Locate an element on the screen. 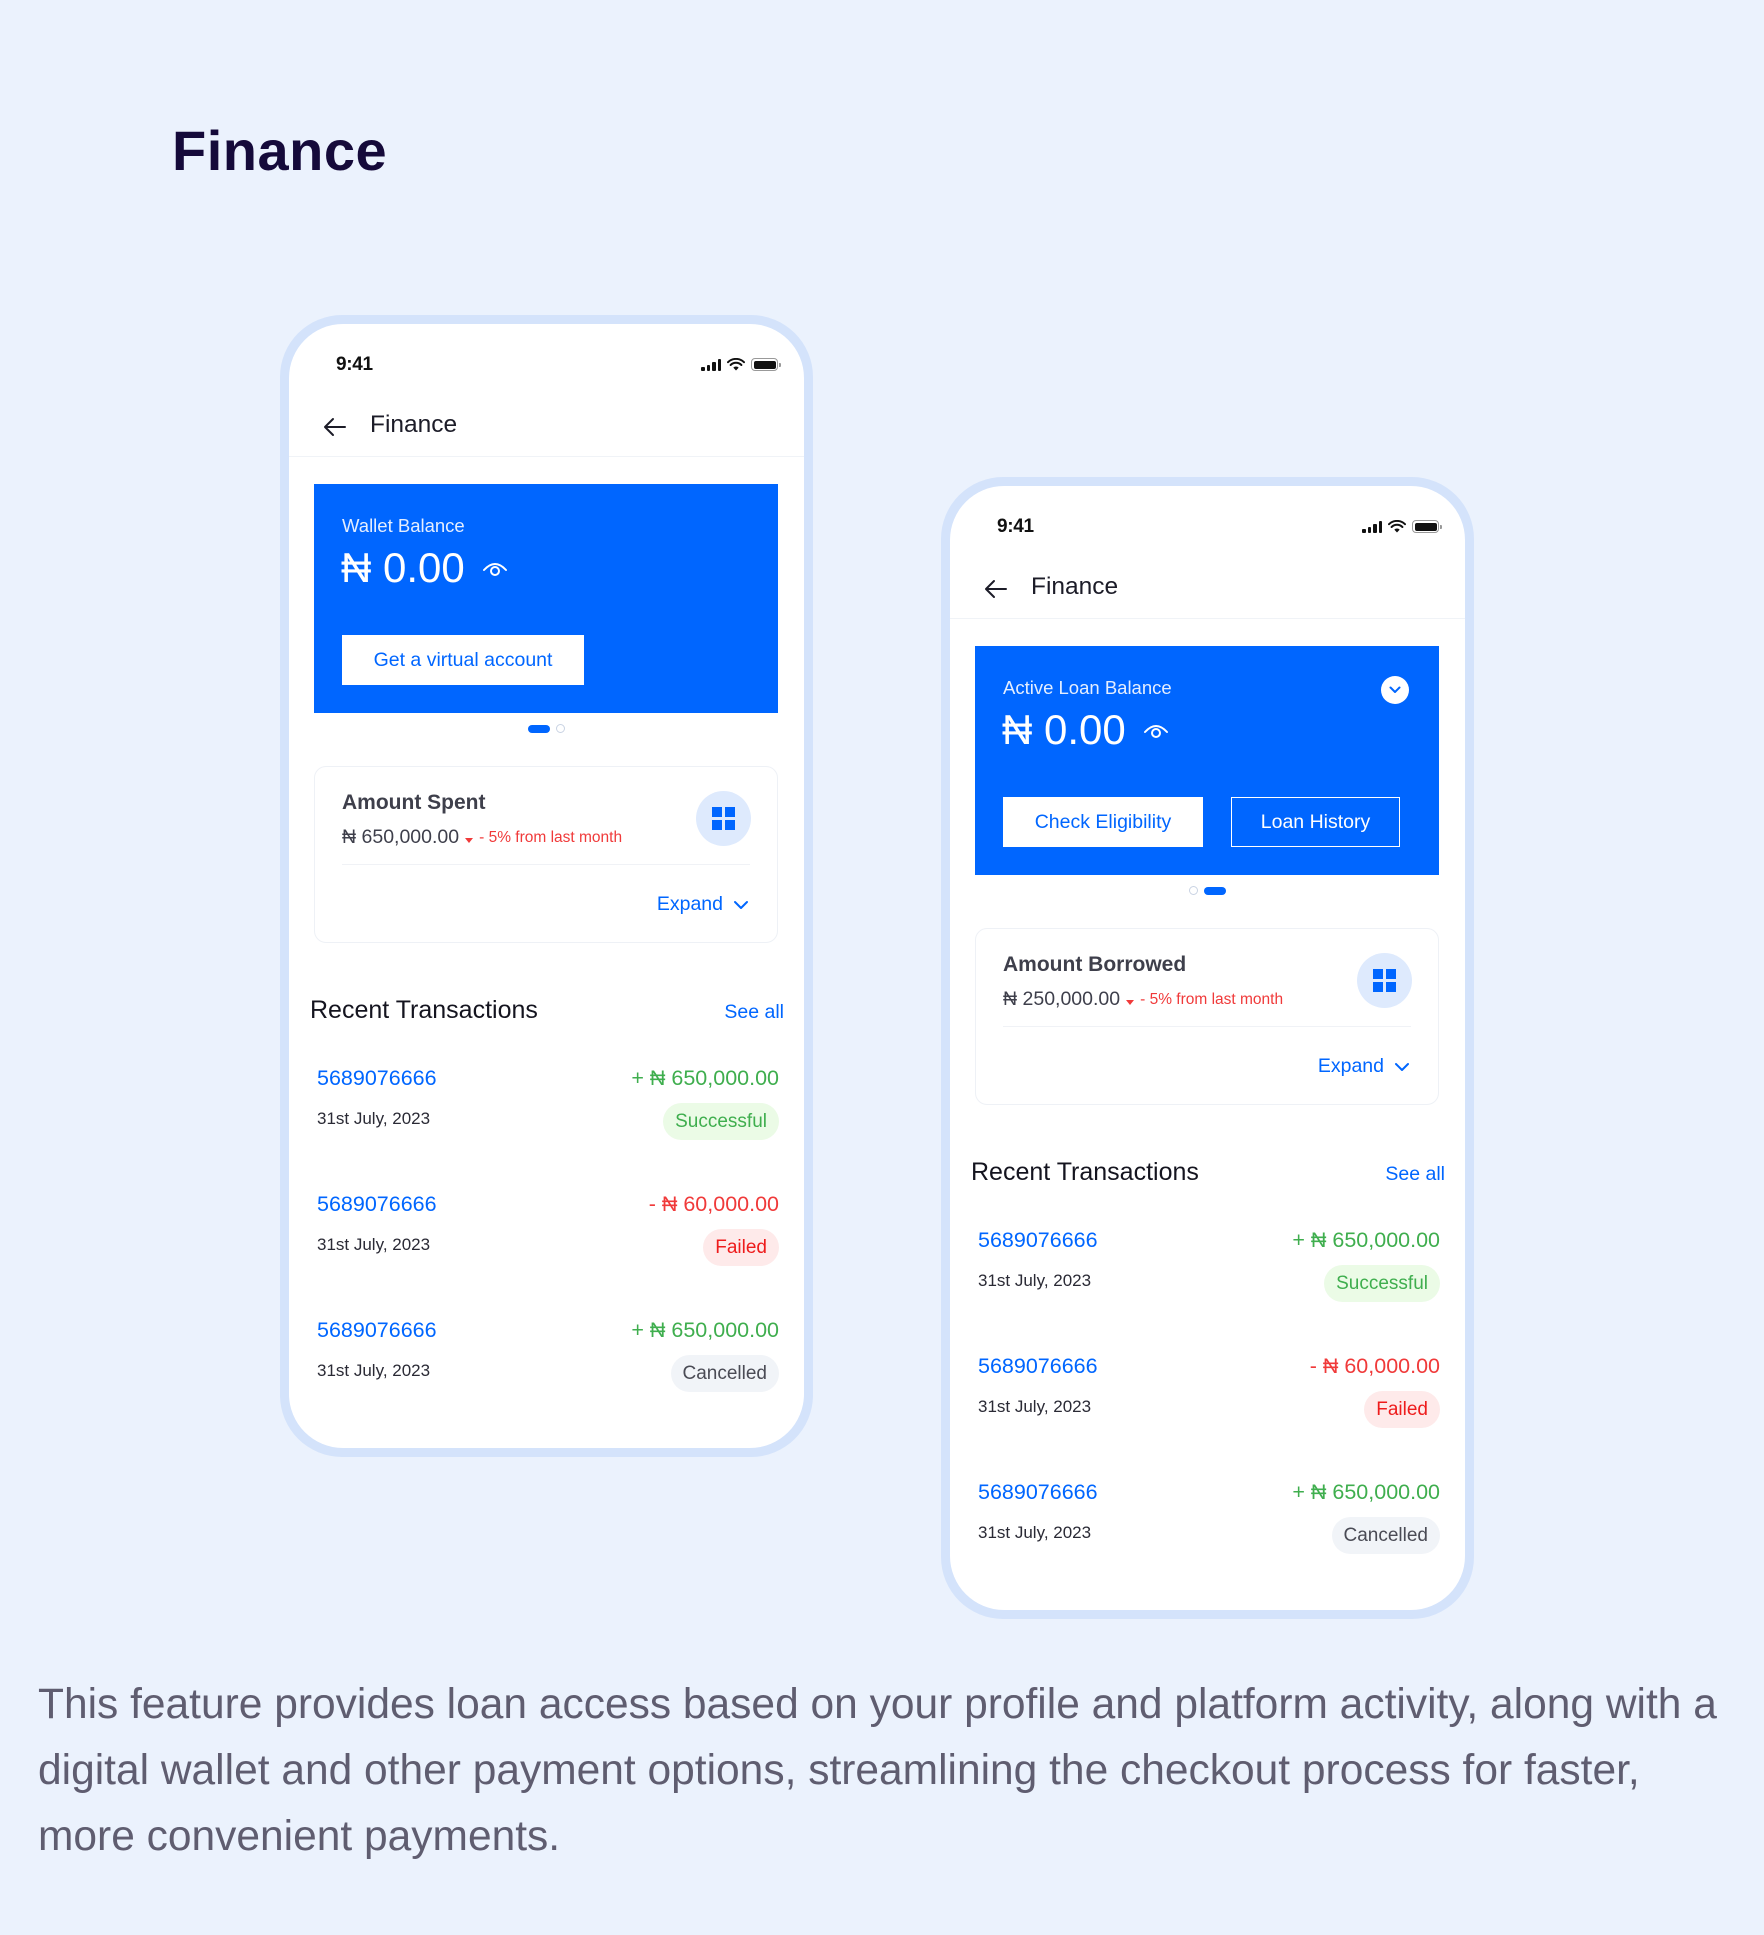 The height and width of the screenshot is (1935, 1764). page-title: Finance is located at coordinates (280, 150).